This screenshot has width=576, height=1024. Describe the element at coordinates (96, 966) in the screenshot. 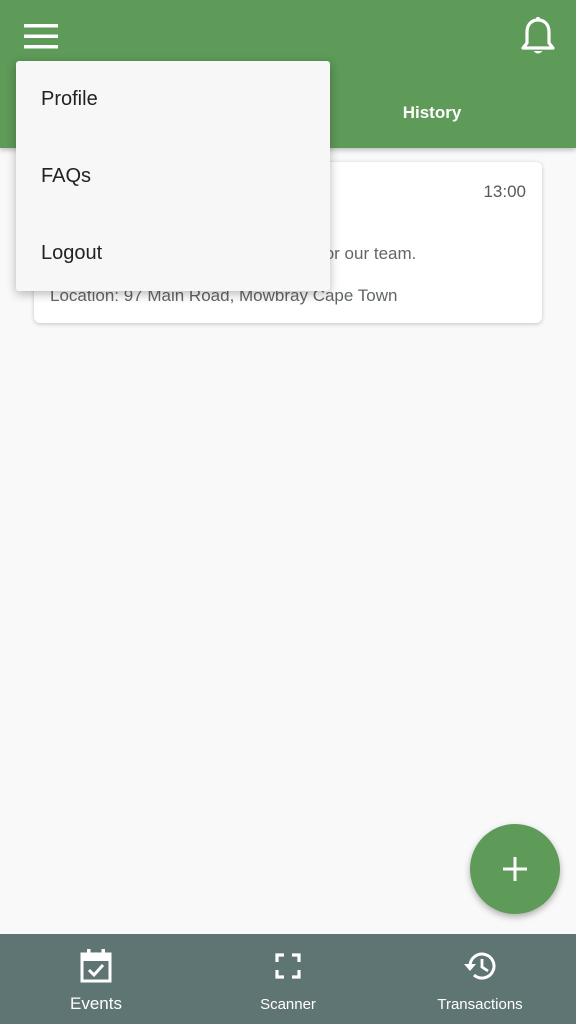

I see `calendar-check-icon` at that location.